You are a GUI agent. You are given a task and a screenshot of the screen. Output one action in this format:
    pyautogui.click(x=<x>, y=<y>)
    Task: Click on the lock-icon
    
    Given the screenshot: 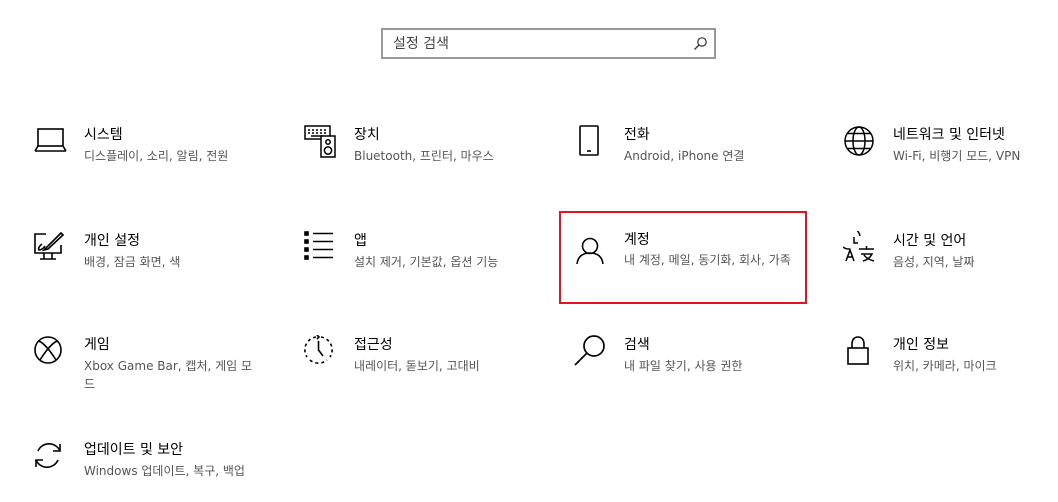 What is the action you would take?
    pyautogui.click(x=860, y=352)
    